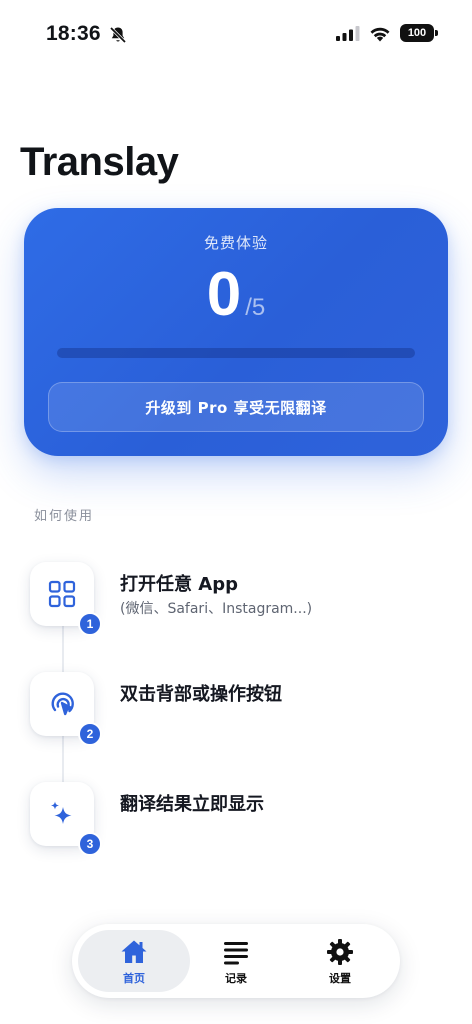  I want to click on step-title: 打开任意 App, so click(179, 584).